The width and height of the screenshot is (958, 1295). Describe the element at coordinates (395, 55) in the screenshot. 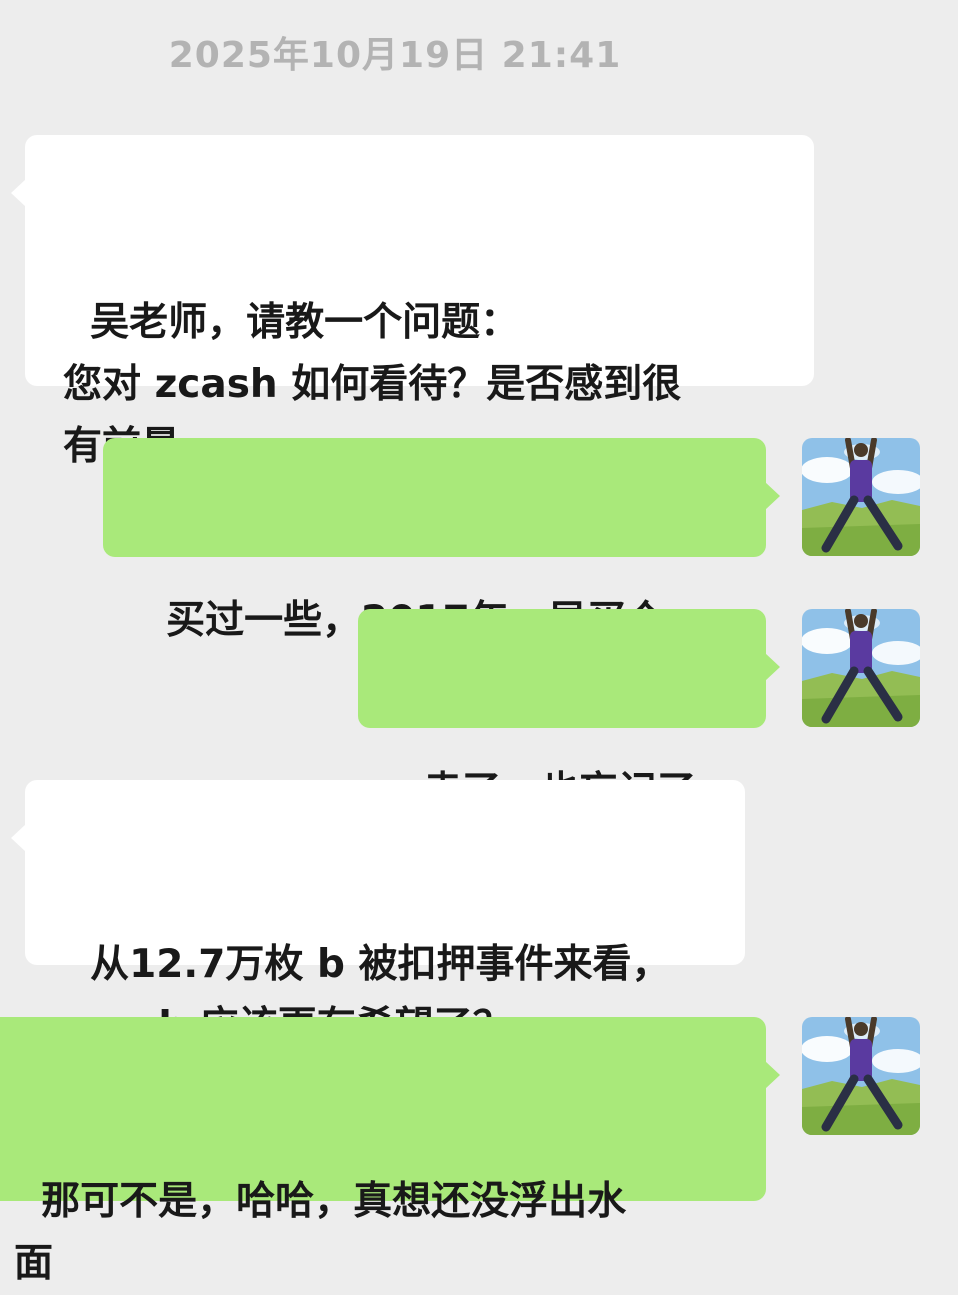

I see `chat-timestamp: 2025年10月19日 21:41` at that location.